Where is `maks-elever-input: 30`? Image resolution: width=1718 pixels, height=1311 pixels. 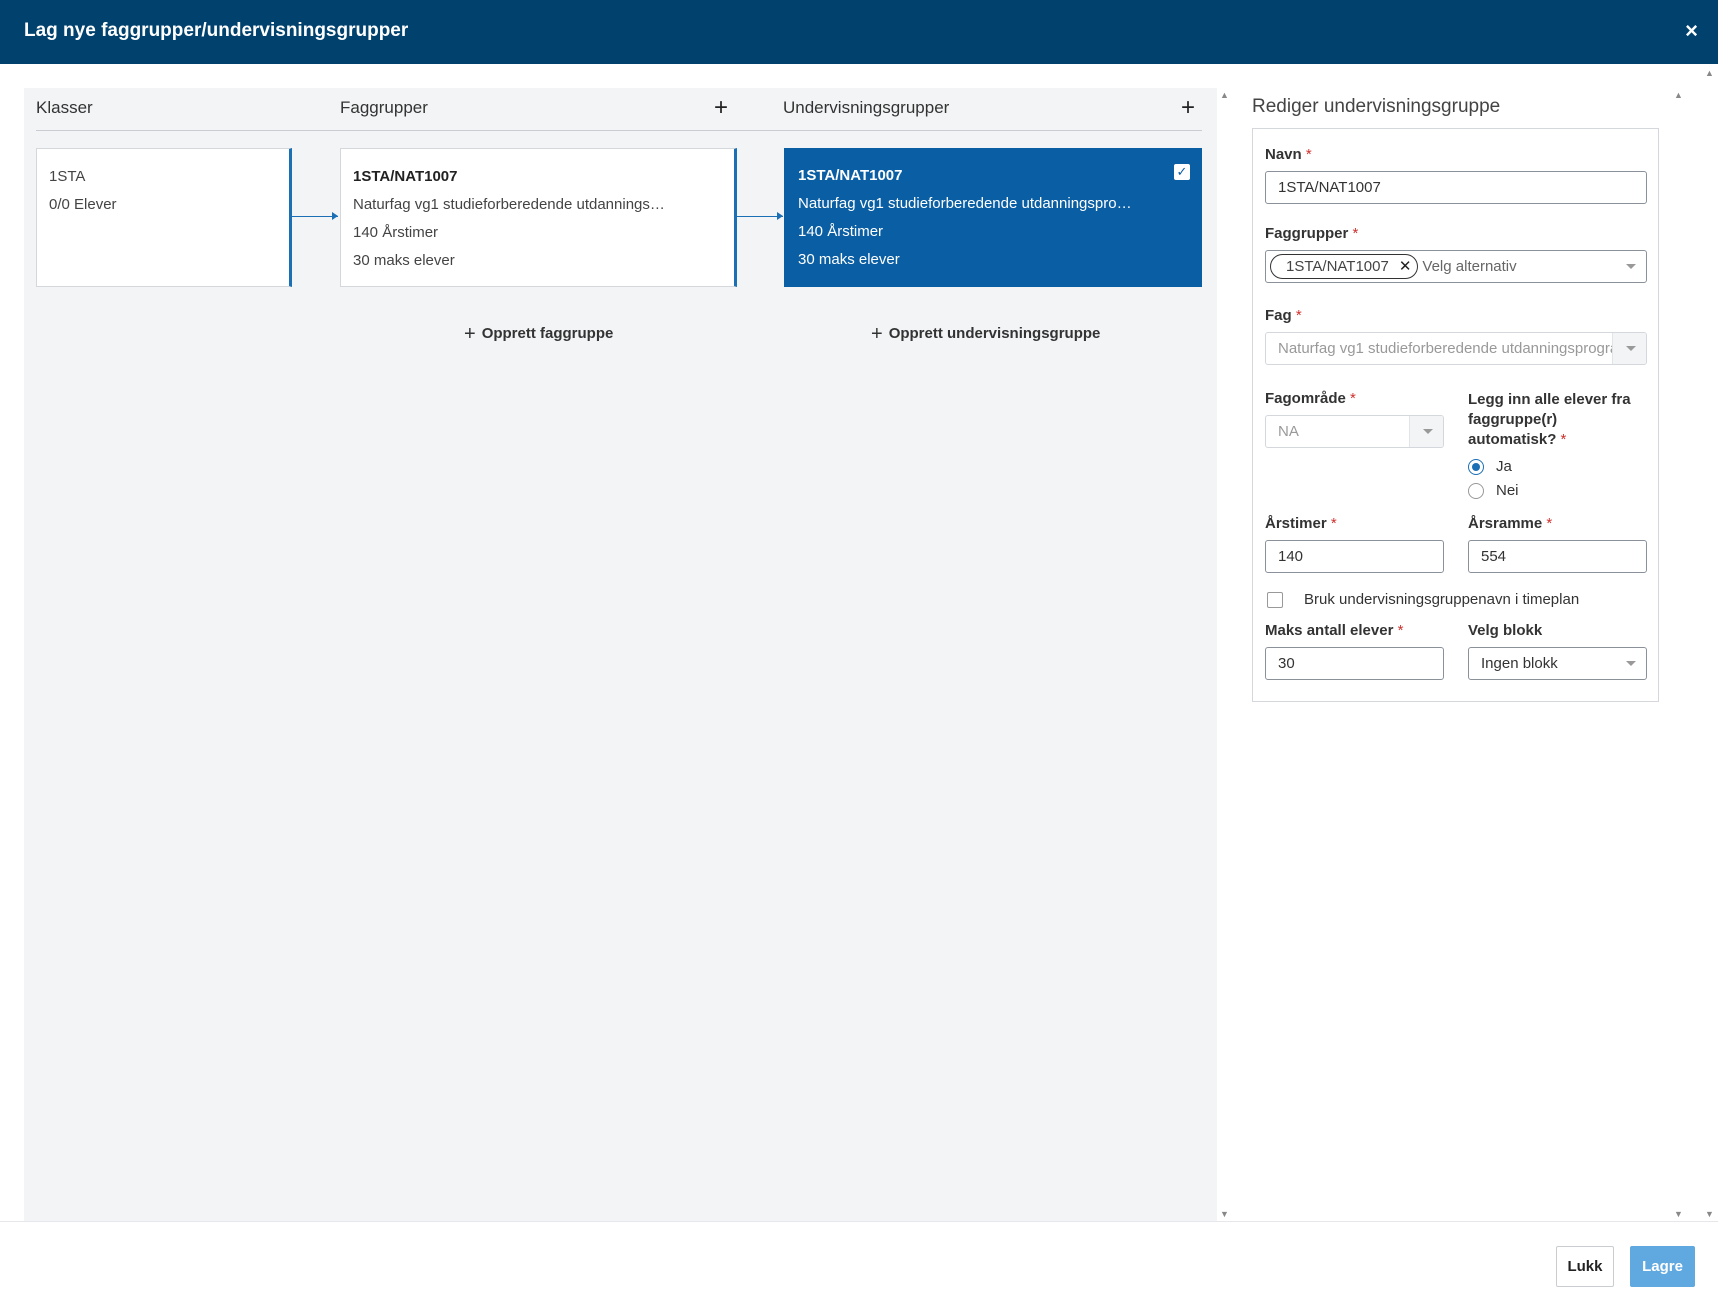
maks-elever-input: 30 is located at coordinates (1354, 663).